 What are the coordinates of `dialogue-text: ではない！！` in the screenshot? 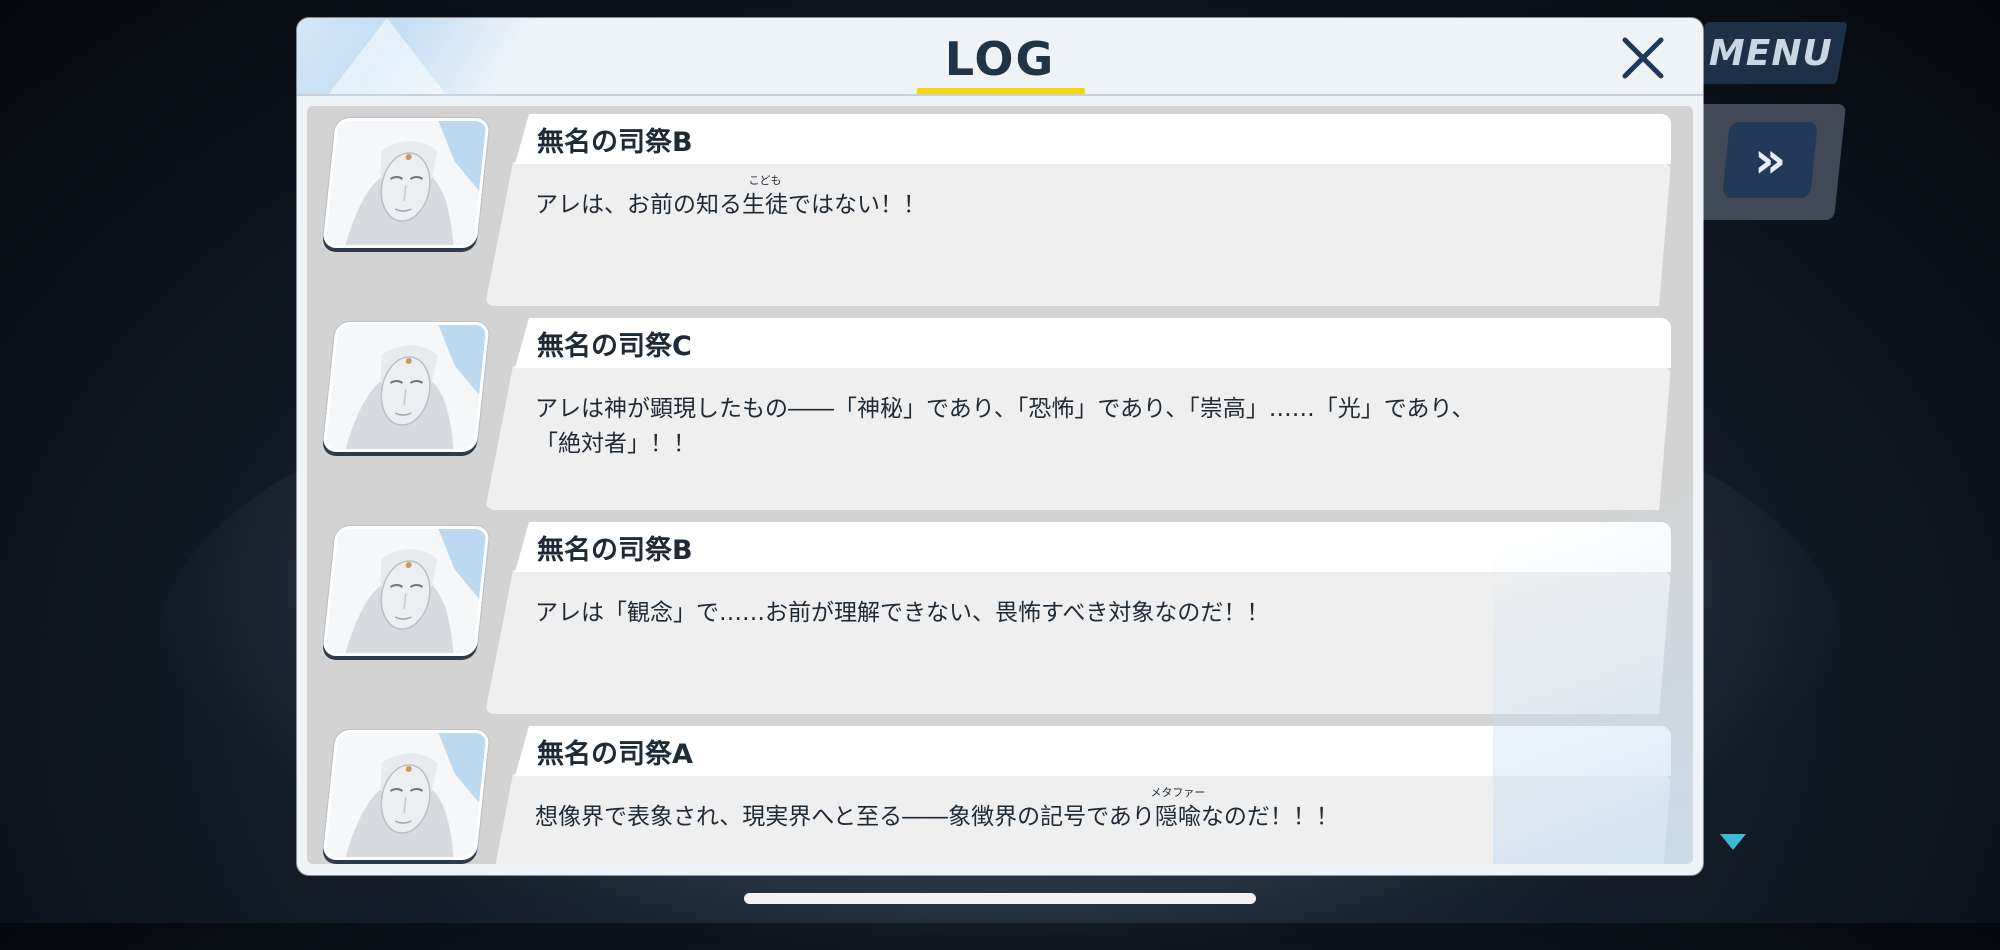 It's located at (857, 205).